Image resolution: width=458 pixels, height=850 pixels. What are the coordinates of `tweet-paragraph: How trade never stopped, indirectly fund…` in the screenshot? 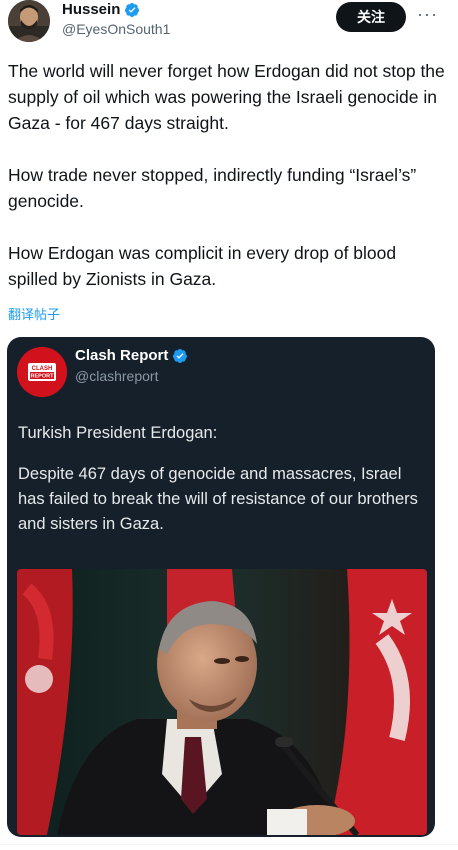 It's located at (212, 188).